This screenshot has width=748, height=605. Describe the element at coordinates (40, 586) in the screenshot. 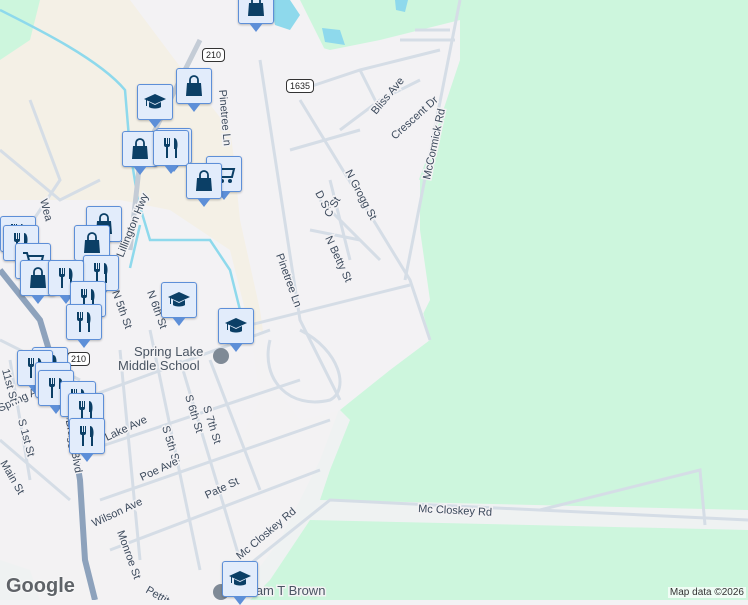

I see `google-logo: Google` at that location.